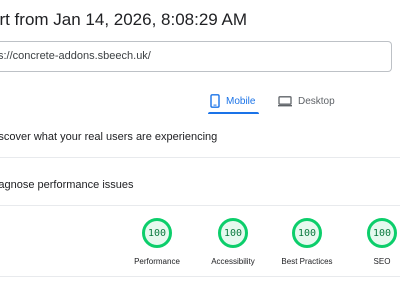 The height and width of the screenshot is (300, 400). I want to click on section-diagnose: Diagnose performance issues, so click(200, 185).